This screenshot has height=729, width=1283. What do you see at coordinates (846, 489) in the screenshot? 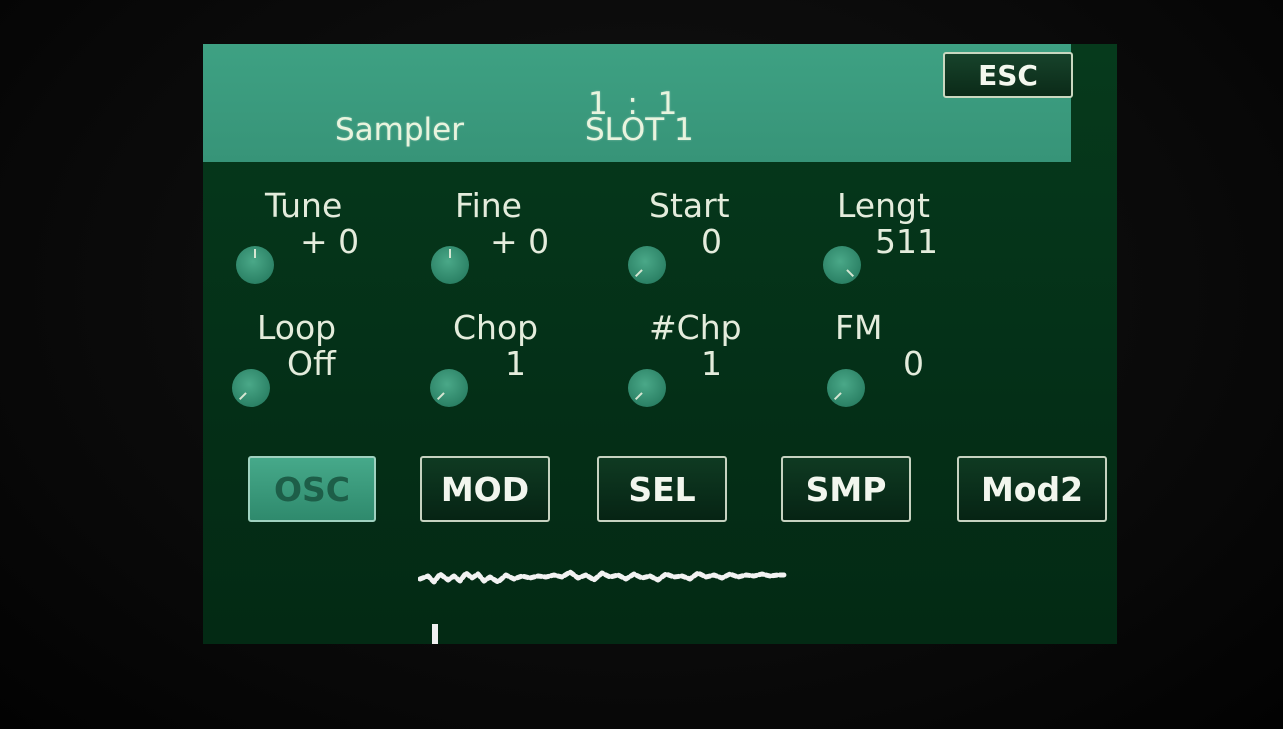
I see `tab-smp: SMP` at bounding box center [846, 489].